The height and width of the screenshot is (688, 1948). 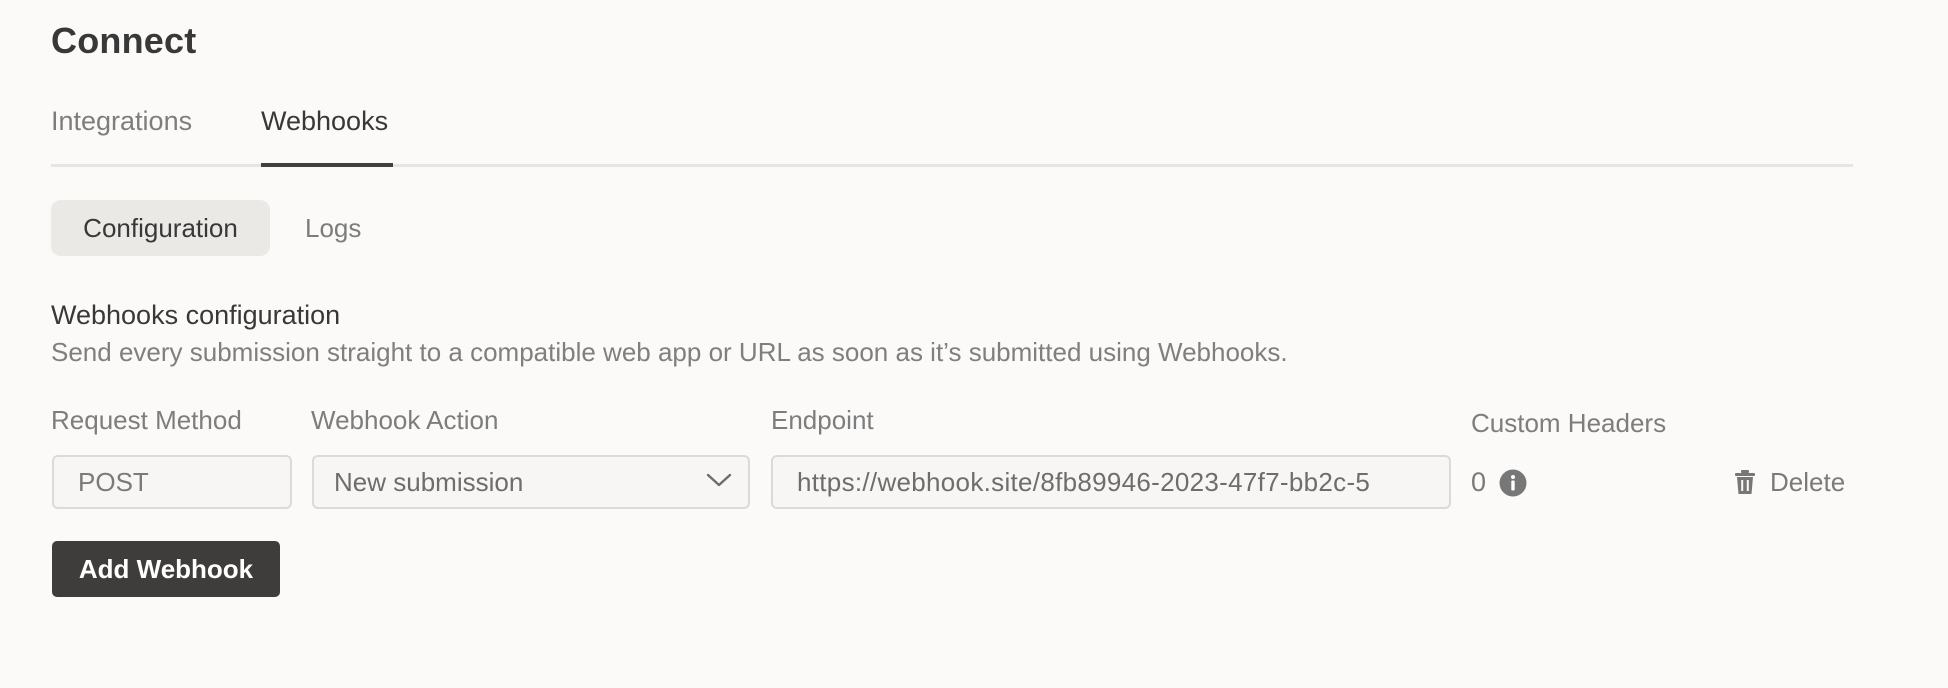 What do you see at coordinates (121, 121) in the screenshot?
I see `tab-integrations: Integrations` at bounding box center [121, 121].